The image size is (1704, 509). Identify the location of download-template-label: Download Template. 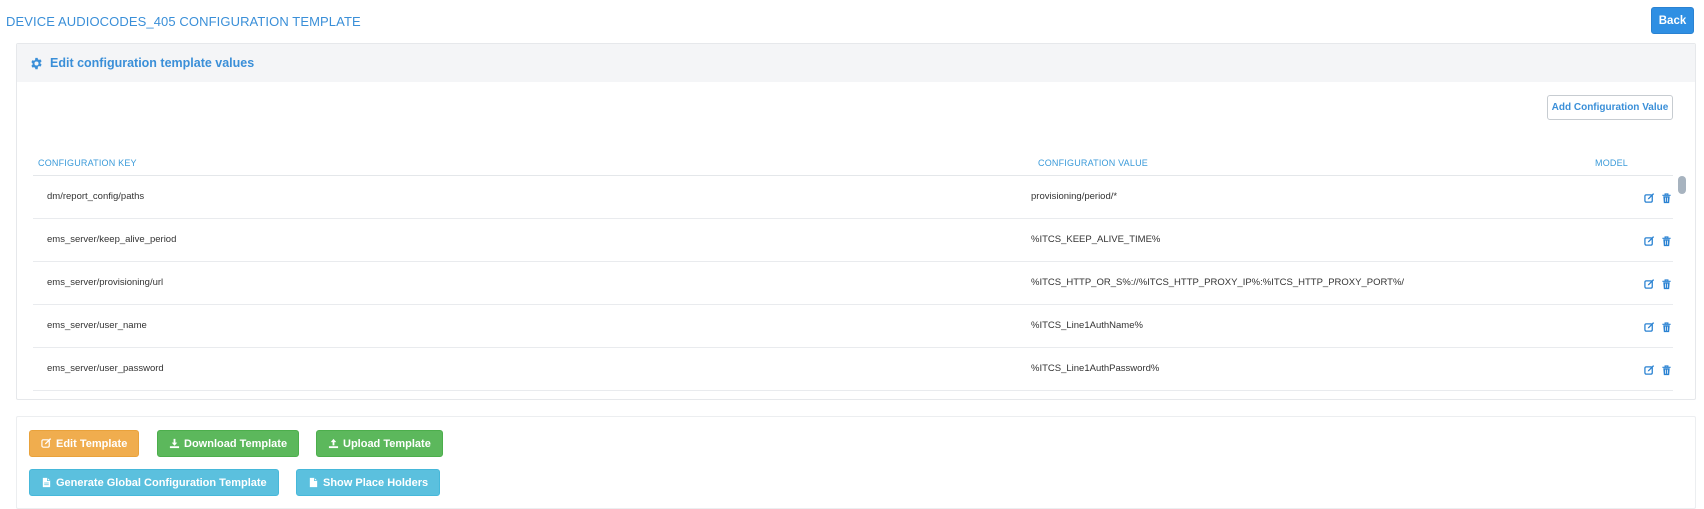
(236, 443).